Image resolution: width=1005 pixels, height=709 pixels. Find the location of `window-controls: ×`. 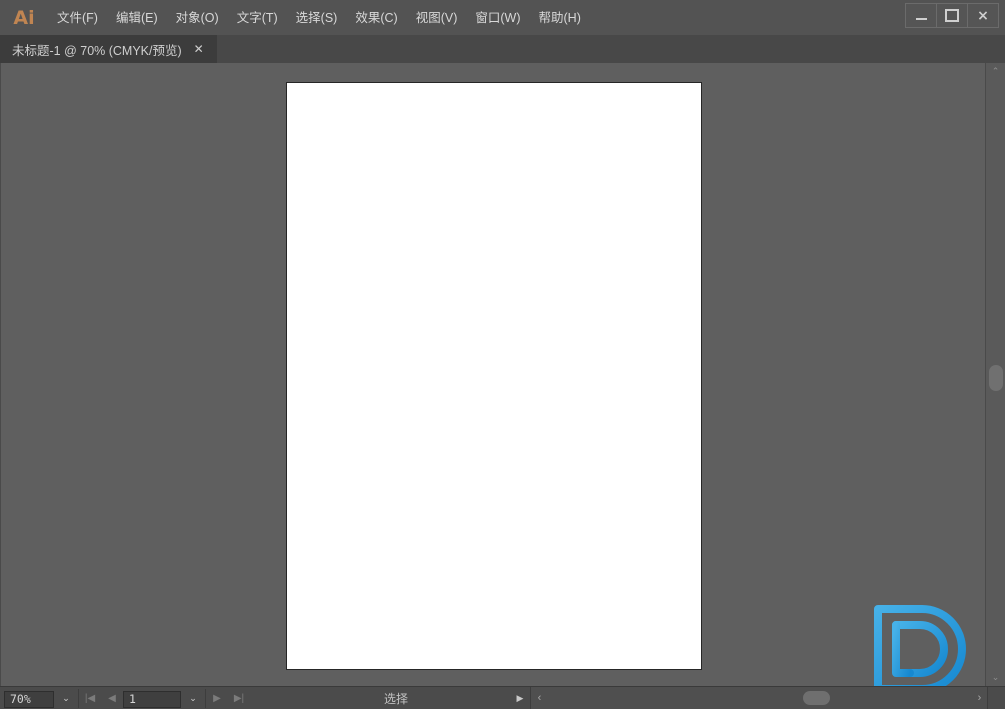

window-controls: × is located at coordinates (952, 15).